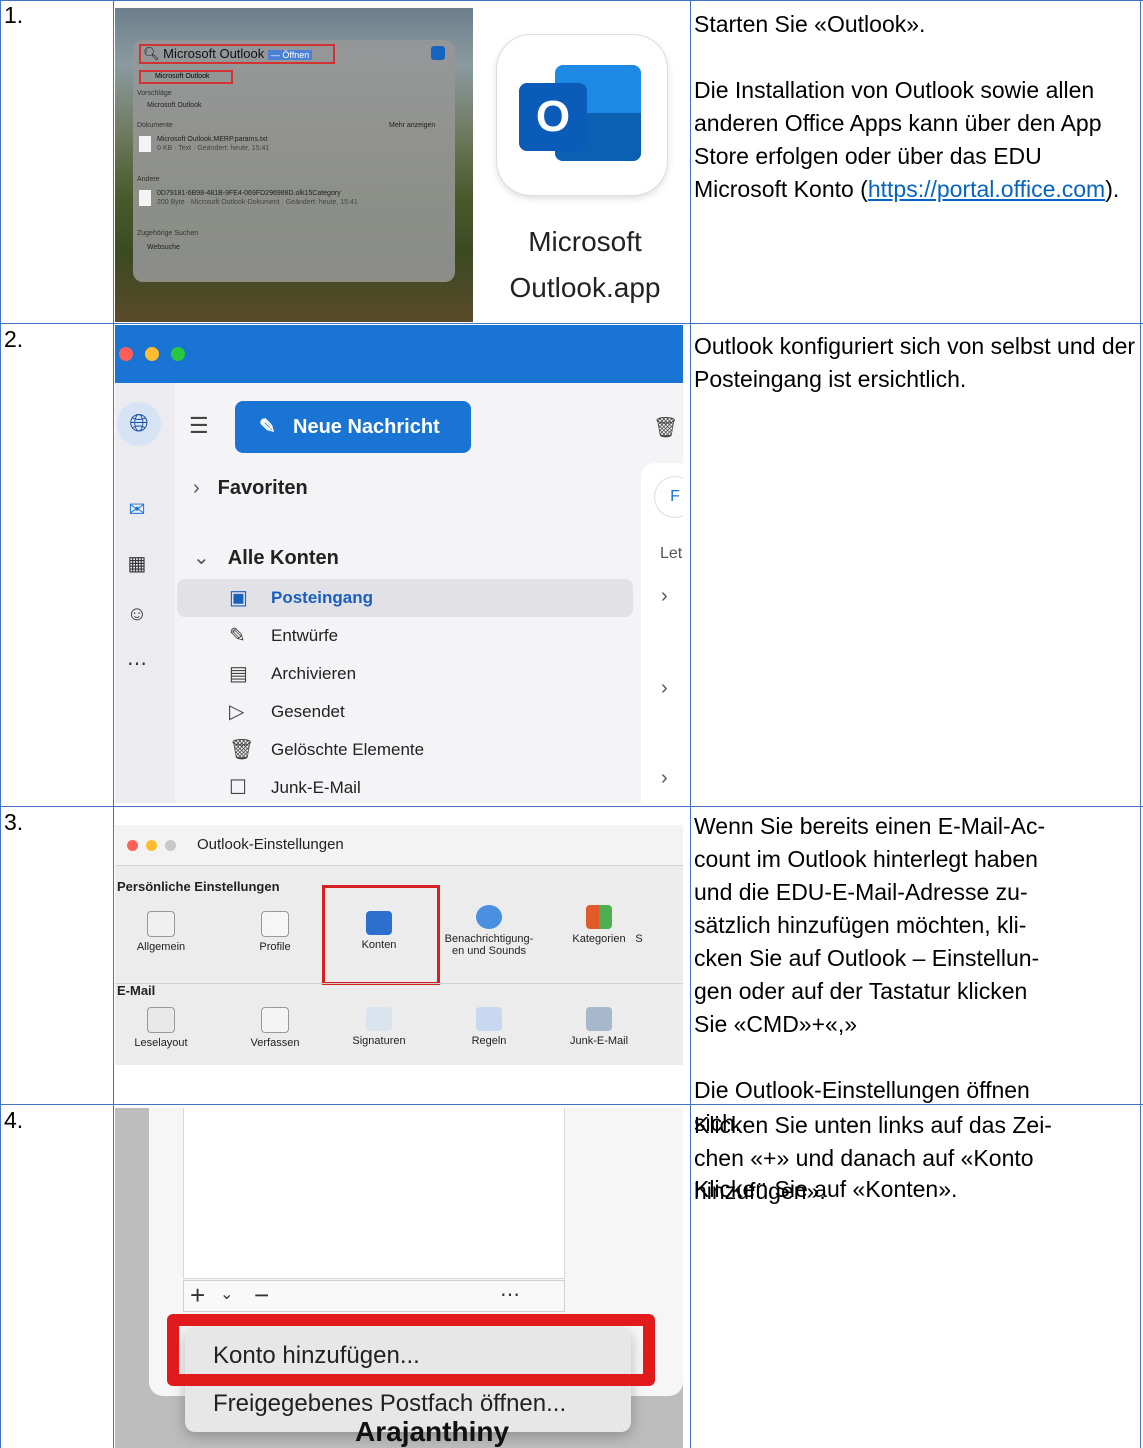  Describe the element at coordinates (137, 509) in the screenshot. I see `mail-icon: ✉︎` at that location.